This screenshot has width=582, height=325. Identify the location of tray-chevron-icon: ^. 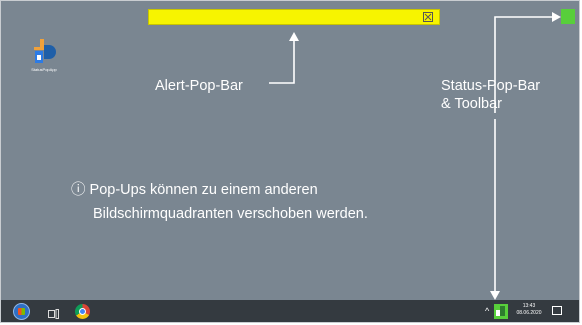
(487, 311).